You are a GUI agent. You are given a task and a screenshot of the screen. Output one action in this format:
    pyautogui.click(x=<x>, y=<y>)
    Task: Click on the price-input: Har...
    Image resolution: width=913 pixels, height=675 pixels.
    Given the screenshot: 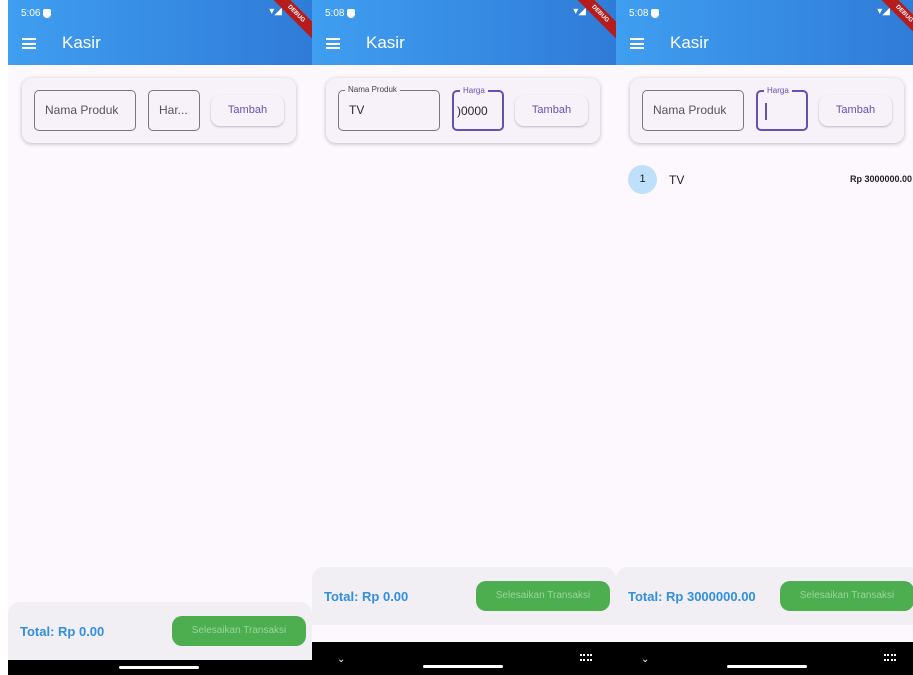 What is the action you would take?
    pyautogui.click(x=174, y=110)
    